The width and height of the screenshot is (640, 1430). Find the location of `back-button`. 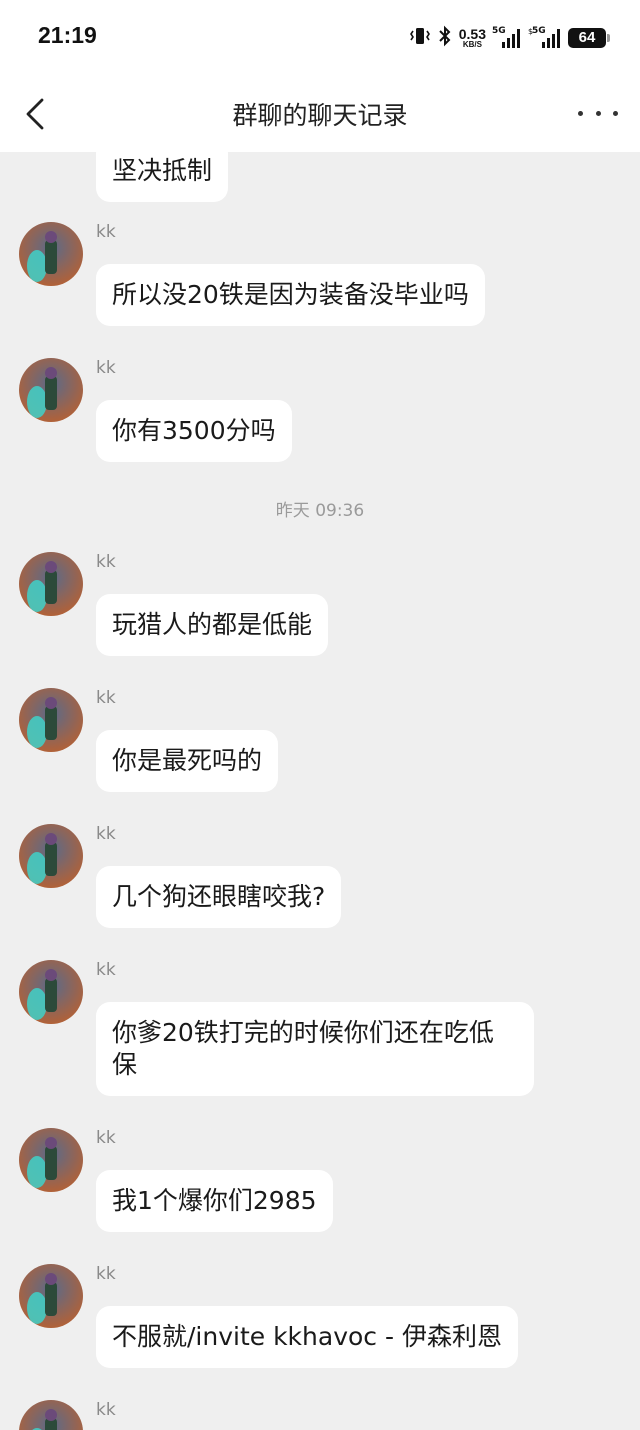

back-button is located at coordinates (38, 114).